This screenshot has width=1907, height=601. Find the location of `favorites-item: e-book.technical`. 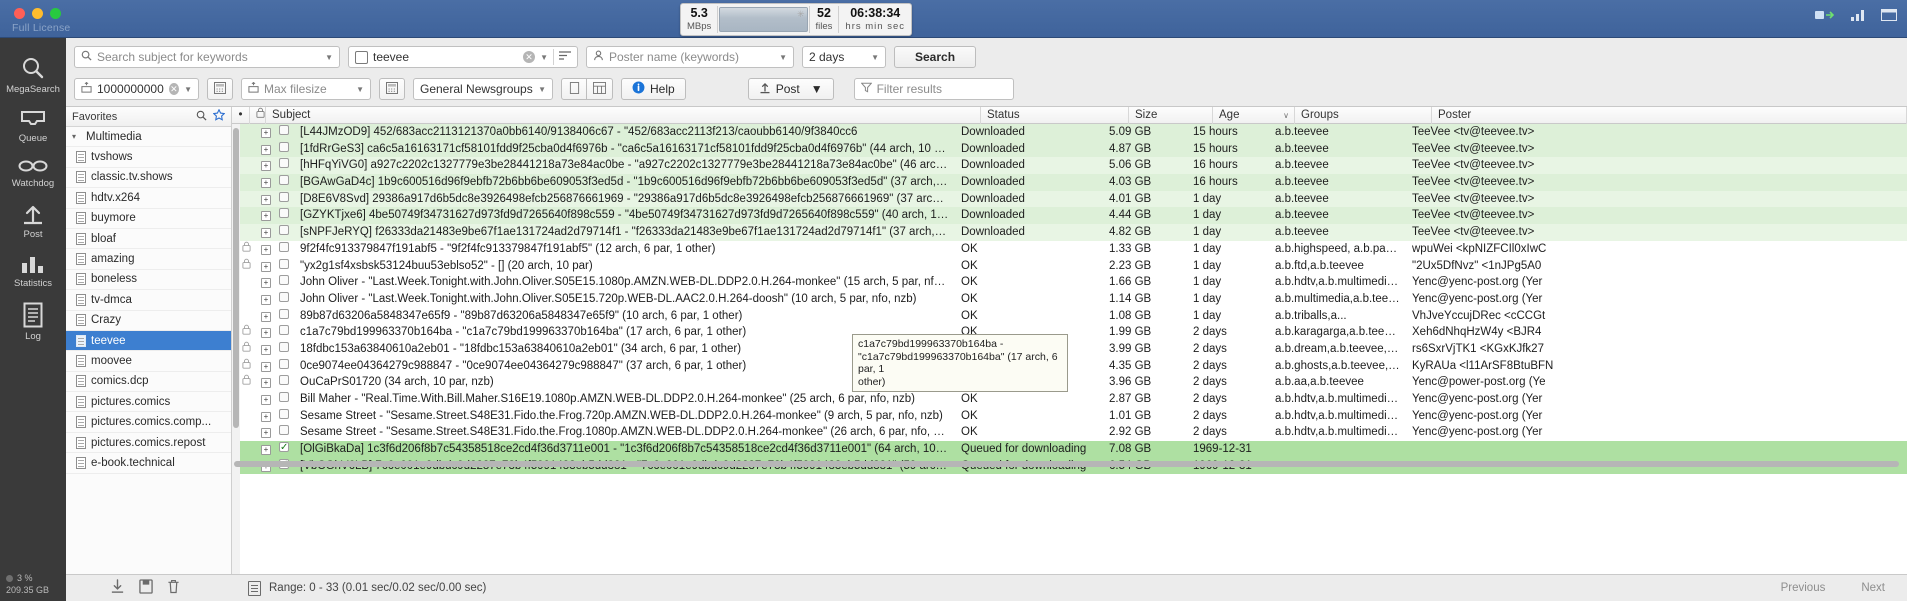

favorites-item: e-book.technical is located at coordinates (148, 463).